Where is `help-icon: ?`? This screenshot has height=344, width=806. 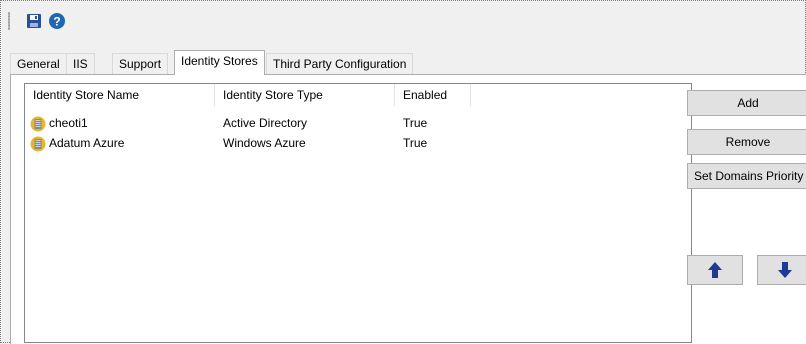 help-icon: ? is located at coordinates (57, 21).